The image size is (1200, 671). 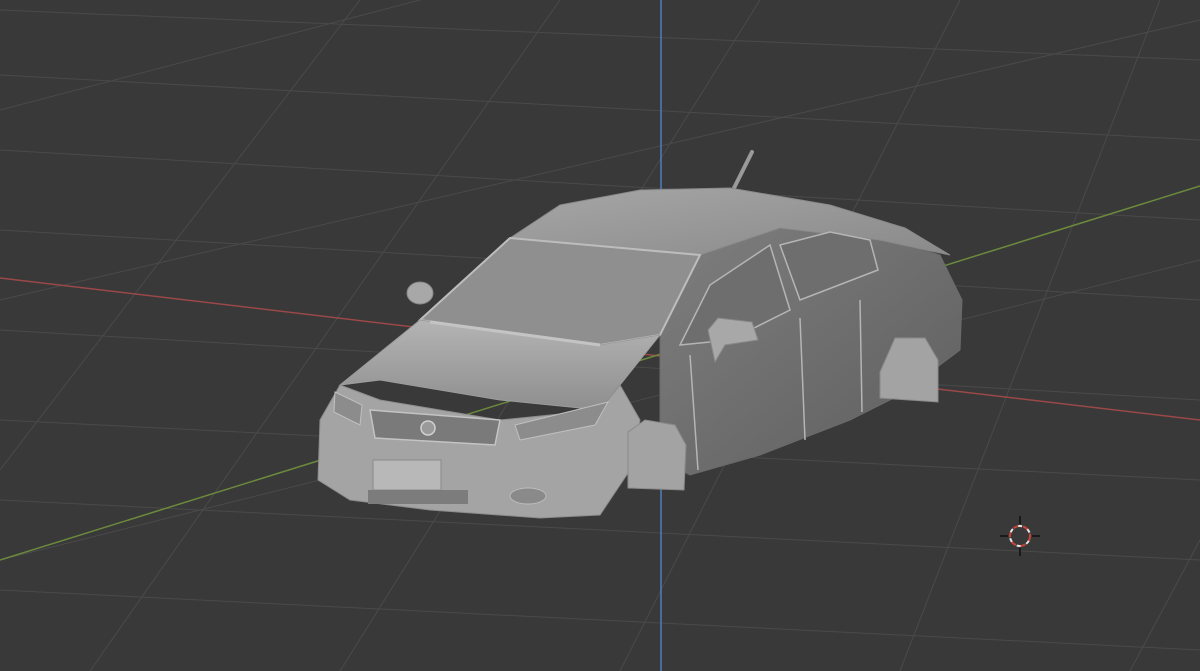 What do you see at coordinates (528, 496) in the screenshot?
I see `car-fog-light` at bounding box center [528, 496].